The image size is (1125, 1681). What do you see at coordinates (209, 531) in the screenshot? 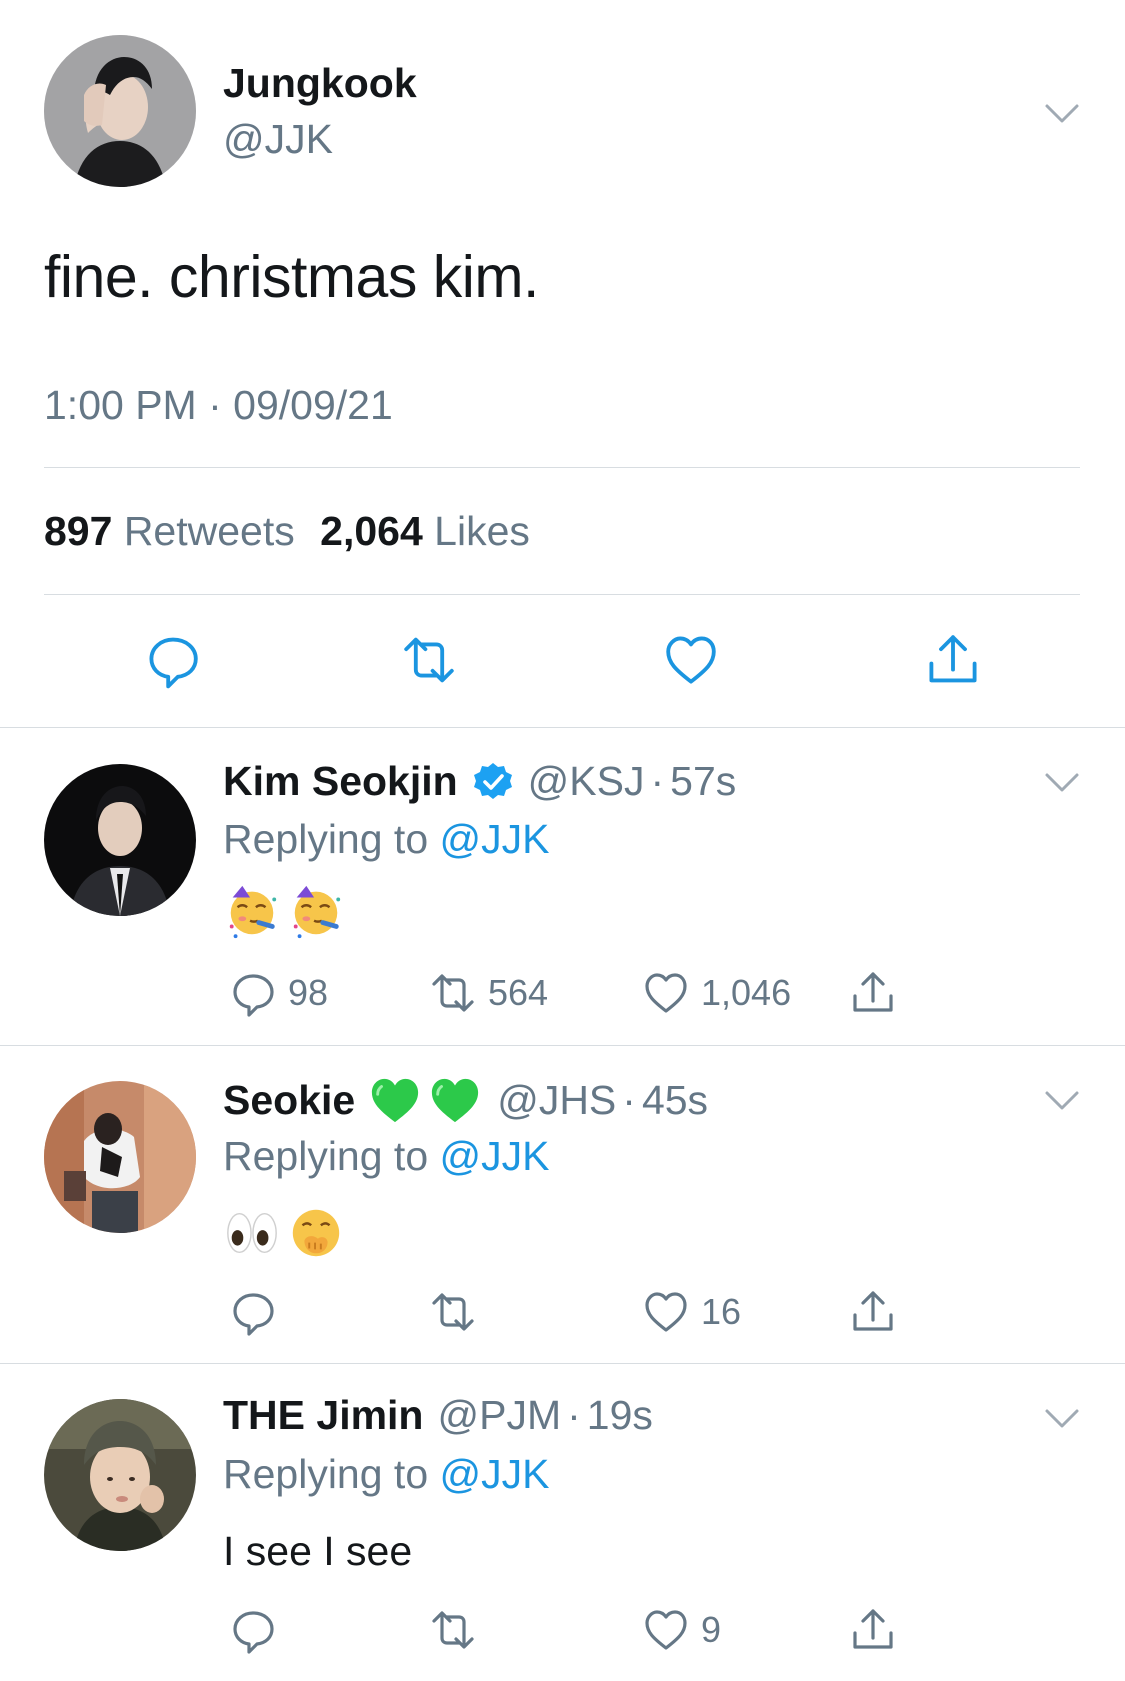
I see `retweet-label: Retweets` at bounding box center [209, 531].